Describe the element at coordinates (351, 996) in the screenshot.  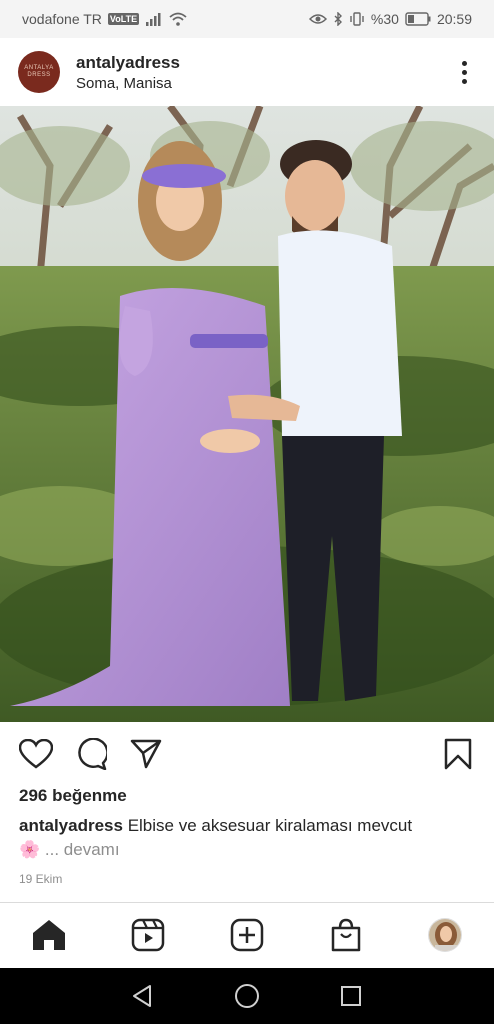
I see `recents-icon` at that location.